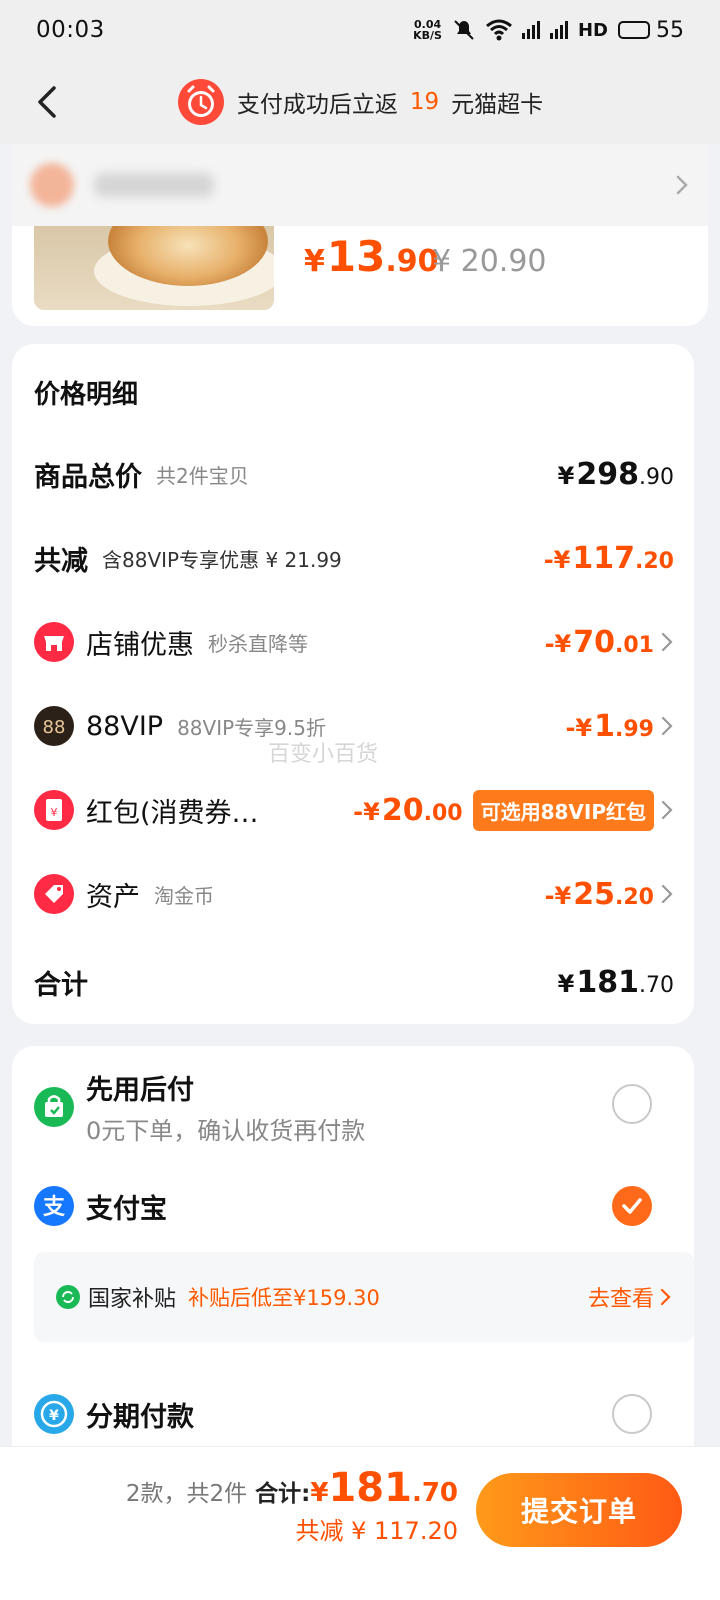  What do you see at coordinates (140, 1417) in the screenshot?
I see `installment-title: 分期付款` at bounding box center [140, 1417].